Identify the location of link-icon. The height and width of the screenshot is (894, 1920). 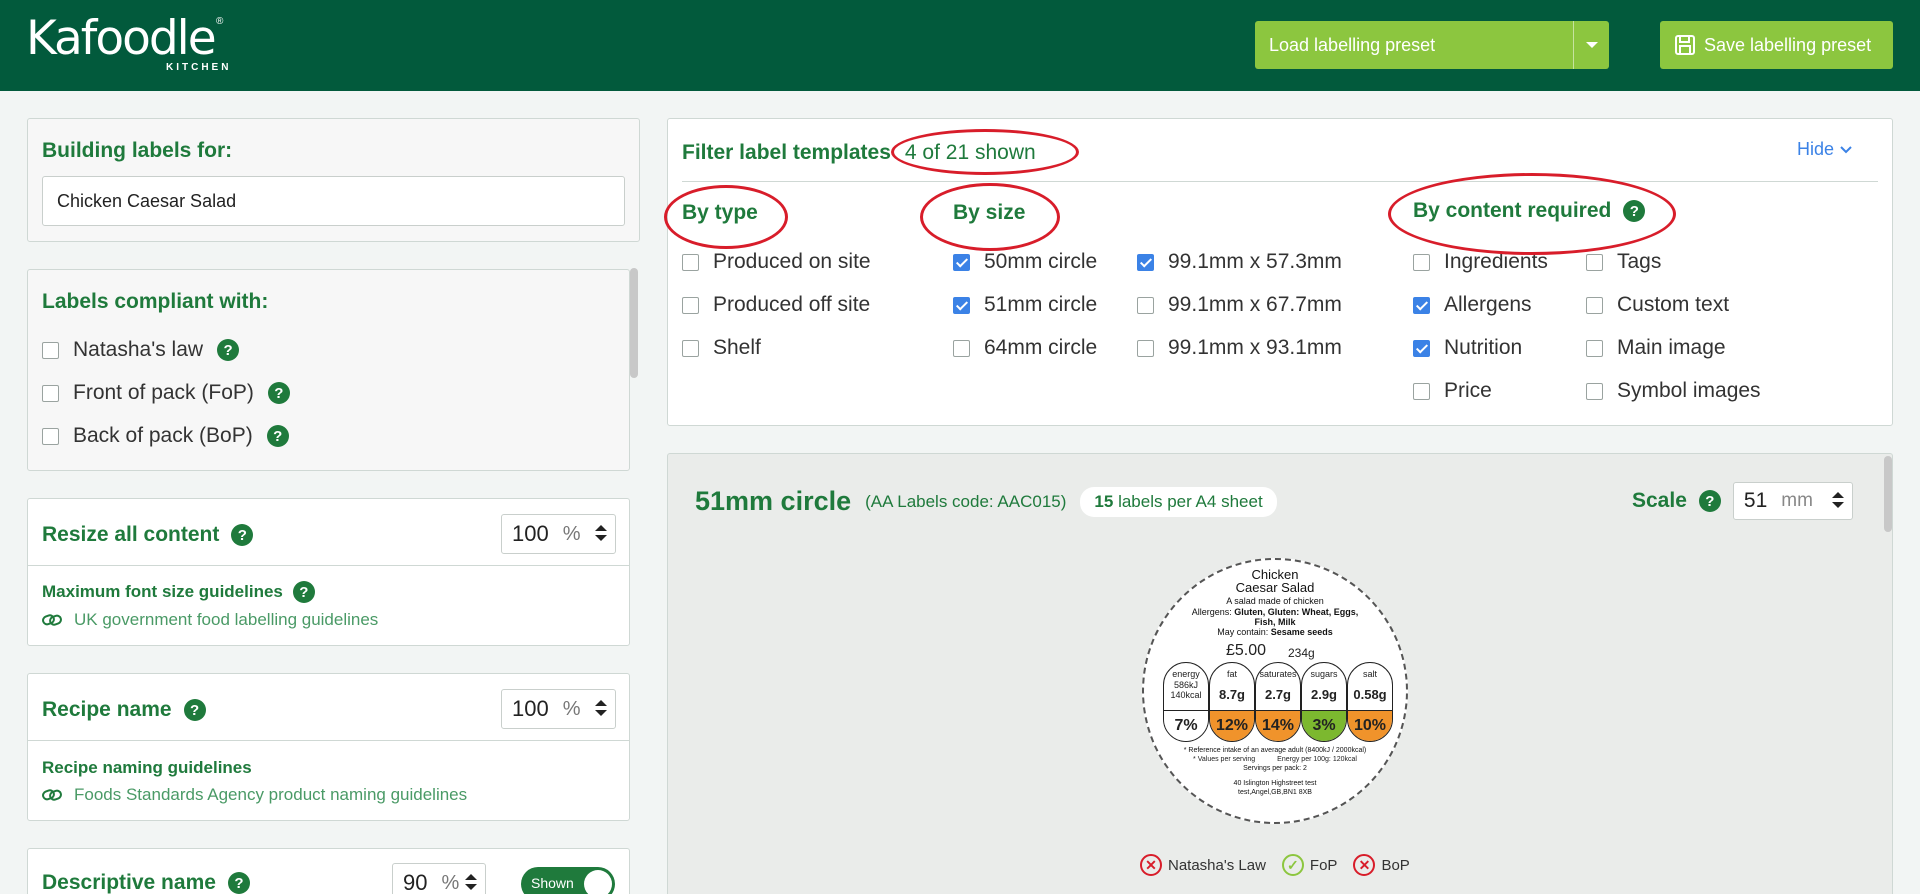
(52, 620).